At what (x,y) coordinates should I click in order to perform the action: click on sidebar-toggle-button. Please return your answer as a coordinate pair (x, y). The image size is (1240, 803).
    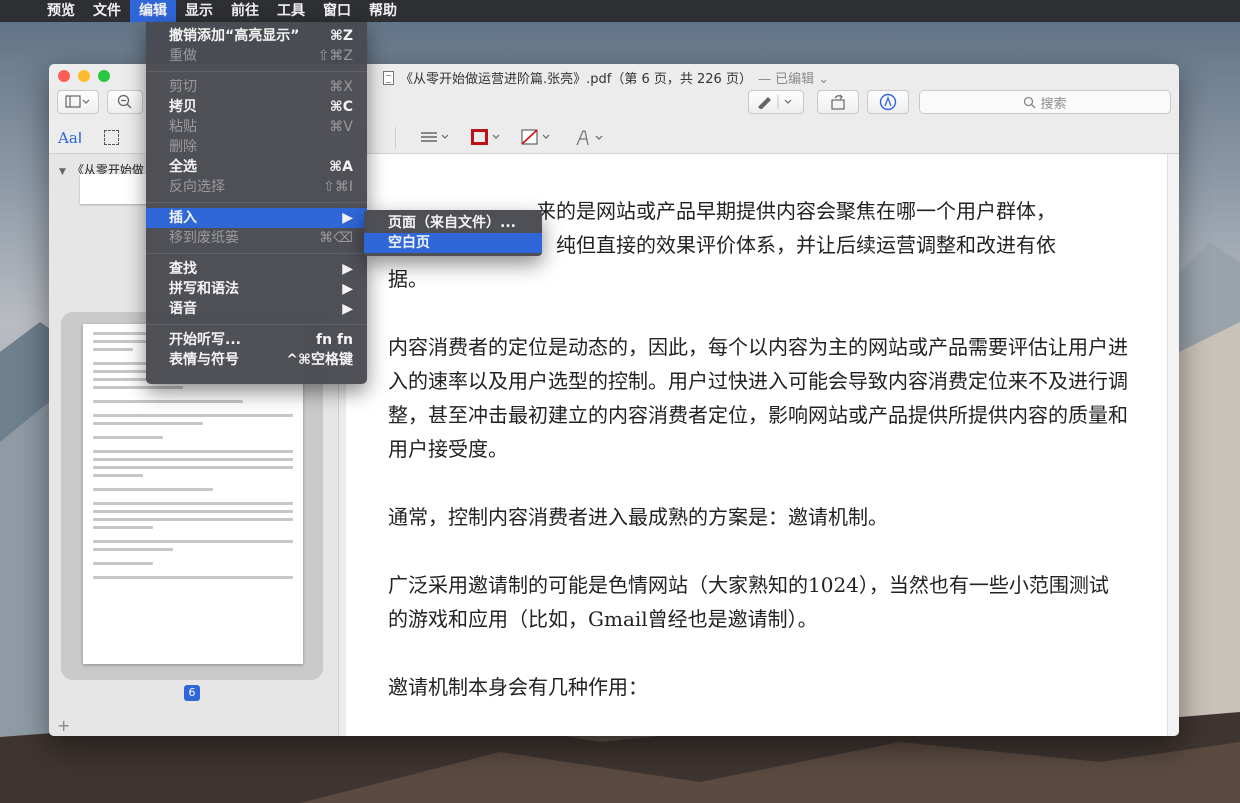
    Looking at the image, I should click on (78, 102).